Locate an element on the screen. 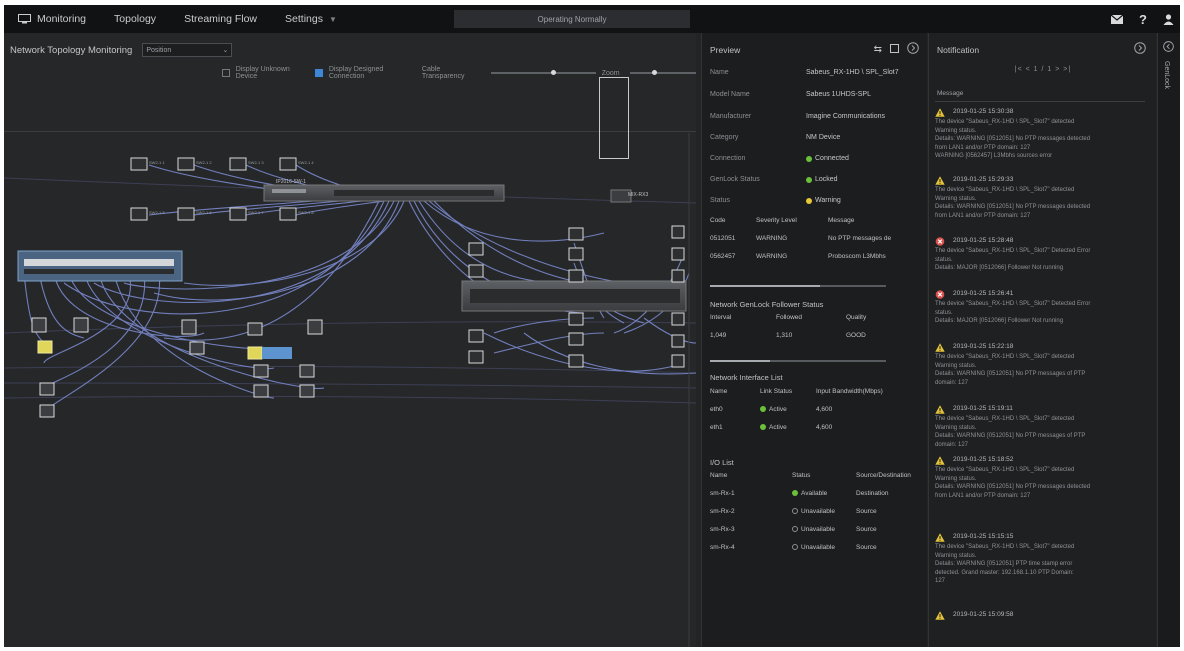 The height and width of the screenshot is (651, 1184). genlock-scrollbar is located at coordinates (798, 361).